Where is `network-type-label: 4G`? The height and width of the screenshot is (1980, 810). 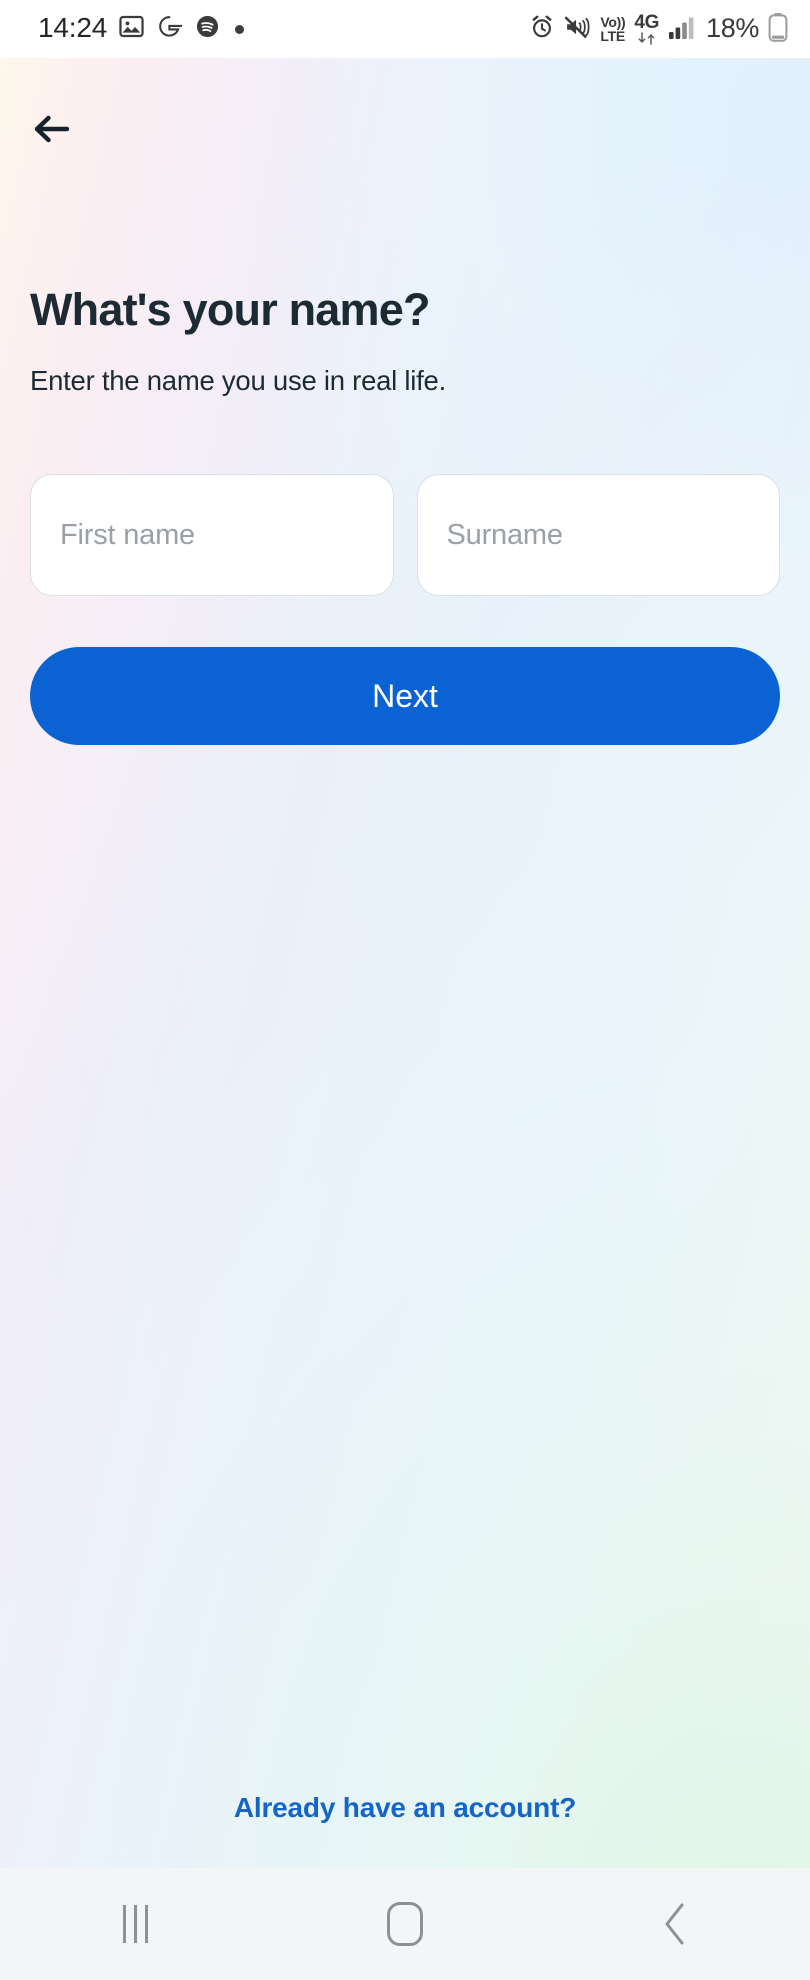 network-type-label: 4G is located at coordinates (647, 22).